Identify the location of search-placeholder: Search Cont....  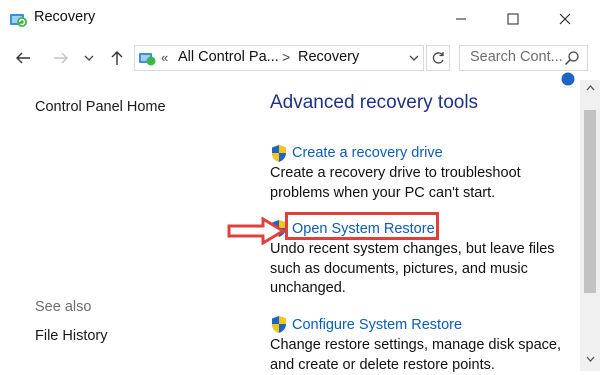
(516, 57).